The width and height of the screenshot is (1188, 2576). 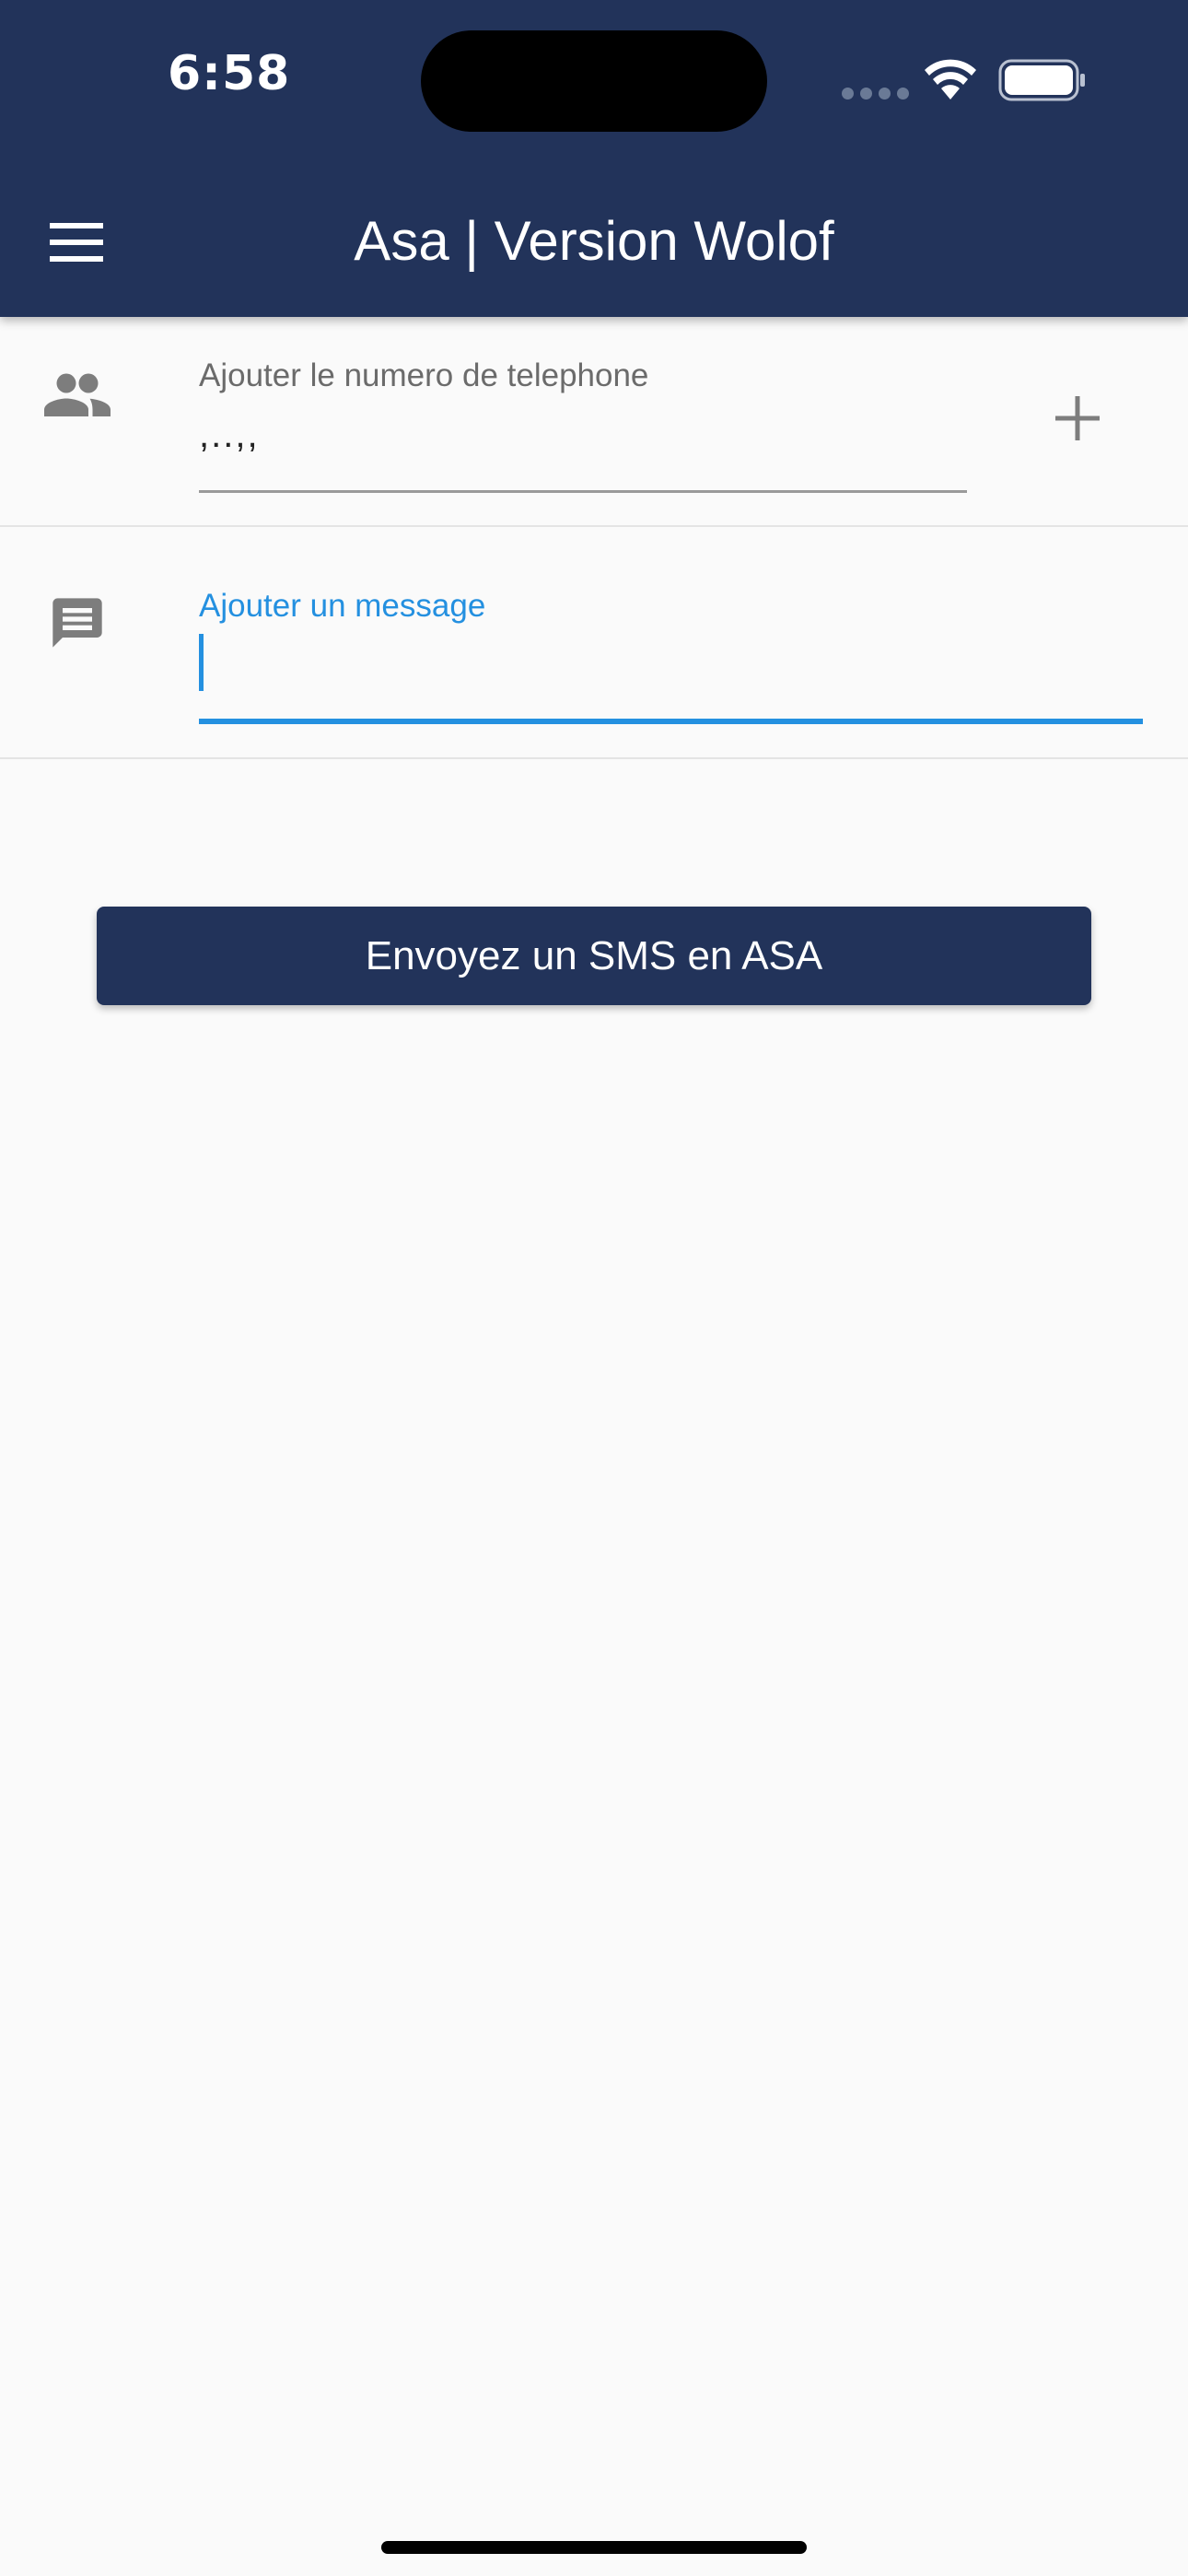 What do you see at coordinates (951, 79) in the screenshot?
I see `wifi-icon` at bounding box center [951, 79].